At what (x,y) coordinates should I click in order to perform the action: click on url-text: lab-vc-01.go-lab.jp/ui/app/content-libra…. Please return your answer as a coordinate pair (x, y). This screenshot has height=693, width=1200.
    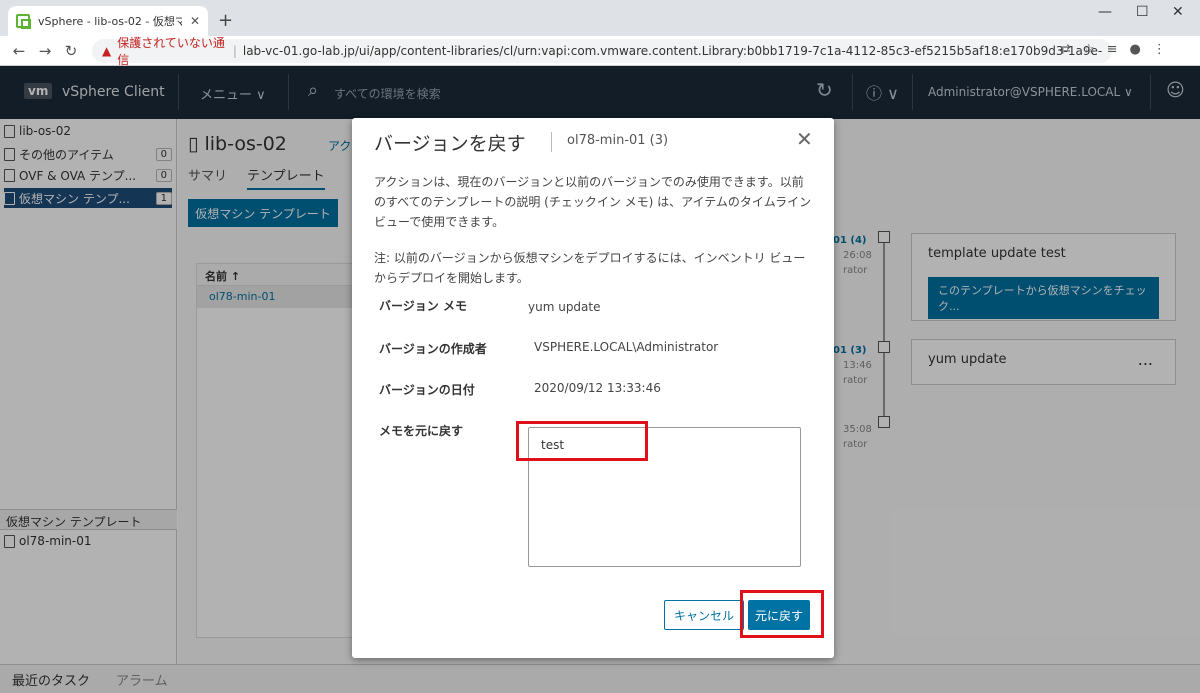
    Looking at the image, I should click on (672, 51).